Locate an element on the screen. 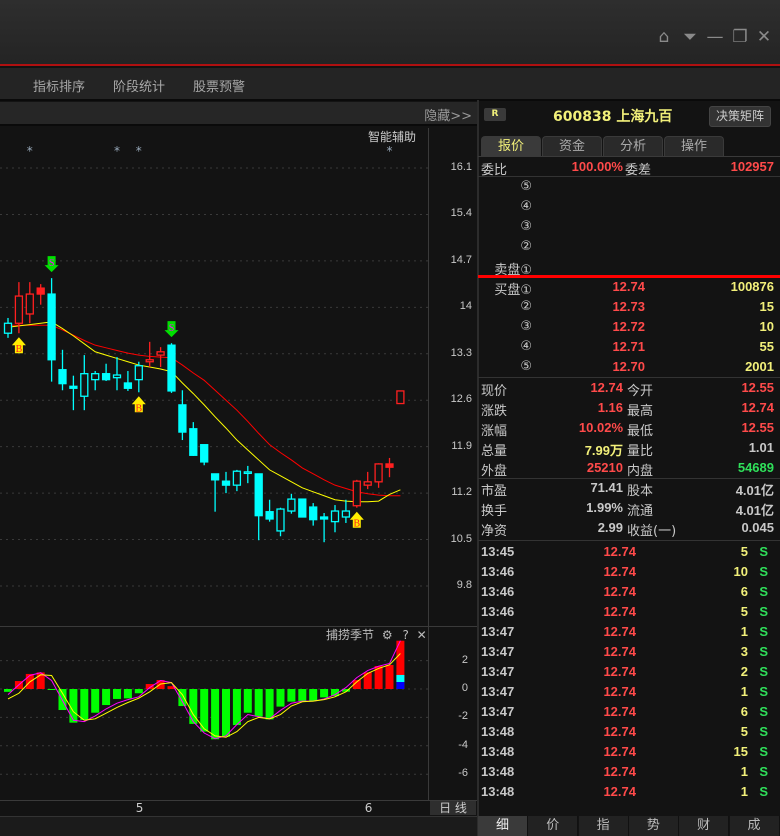 Image resolution: width=780 pixels, height=836 pixels. bottom-tab-5: 成 is located at coordinates (754, 826).